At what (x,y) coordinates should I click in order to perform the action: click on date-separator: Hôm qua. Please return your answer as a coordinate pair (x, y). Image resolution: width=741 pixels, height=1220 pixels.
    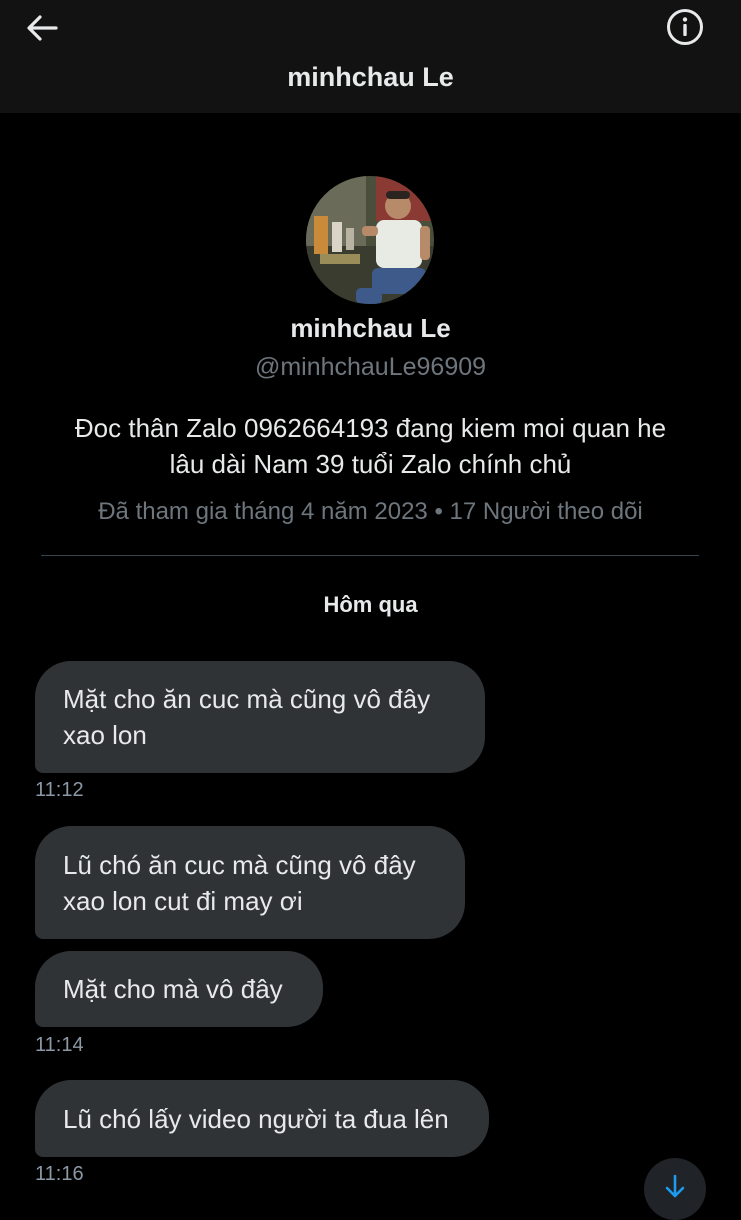
    Looking at the image, I should click on (370, 604).